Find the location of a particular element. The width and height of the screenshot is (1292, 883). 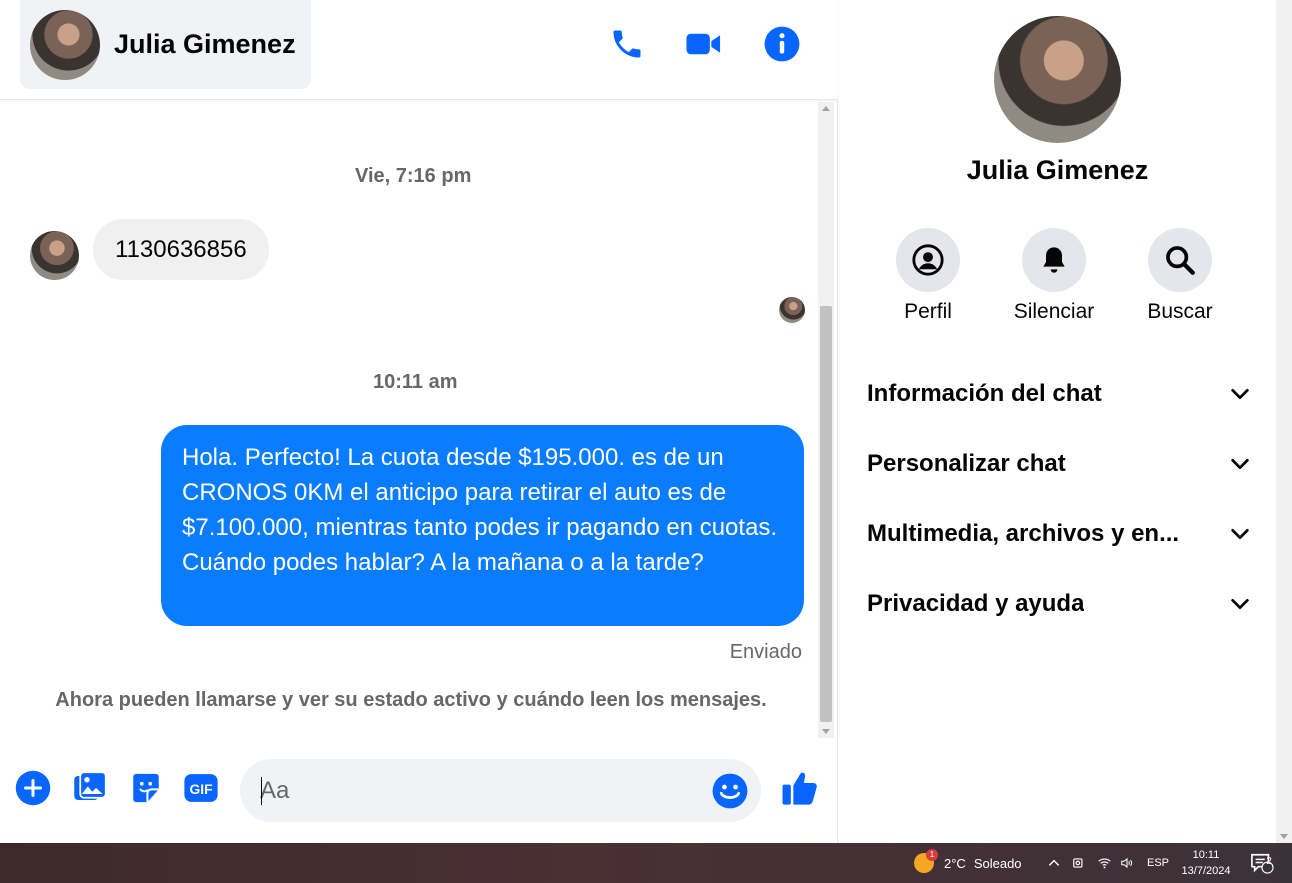

section-chat-info: Información del chat is located at coordinates (1059, 394).